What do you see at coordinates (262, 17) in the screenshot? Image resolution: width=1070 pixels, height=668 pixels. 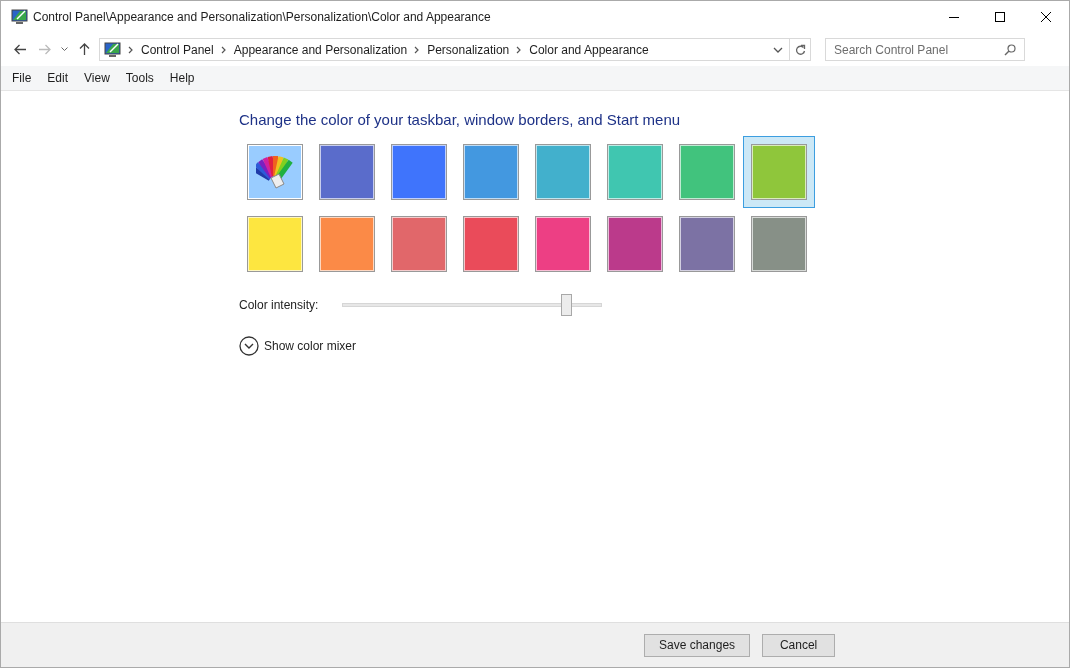 I see `window-title: Control Panel\Appearance and Personalization\Personalization\Color and Appearance` at bounding box center [262, 17].